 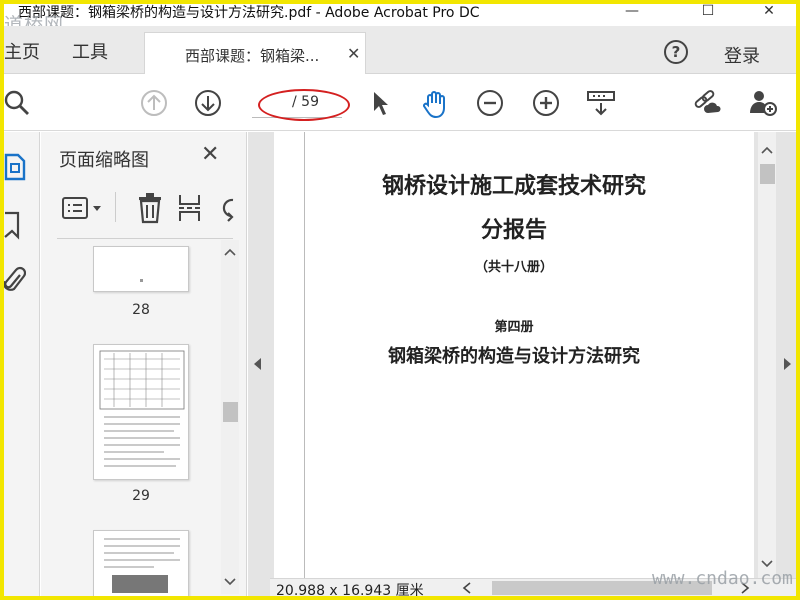 What do you see at coordinates (742, 55) in the screenshot?
I see `login-button: 登录` at bounding box center [742, 55].